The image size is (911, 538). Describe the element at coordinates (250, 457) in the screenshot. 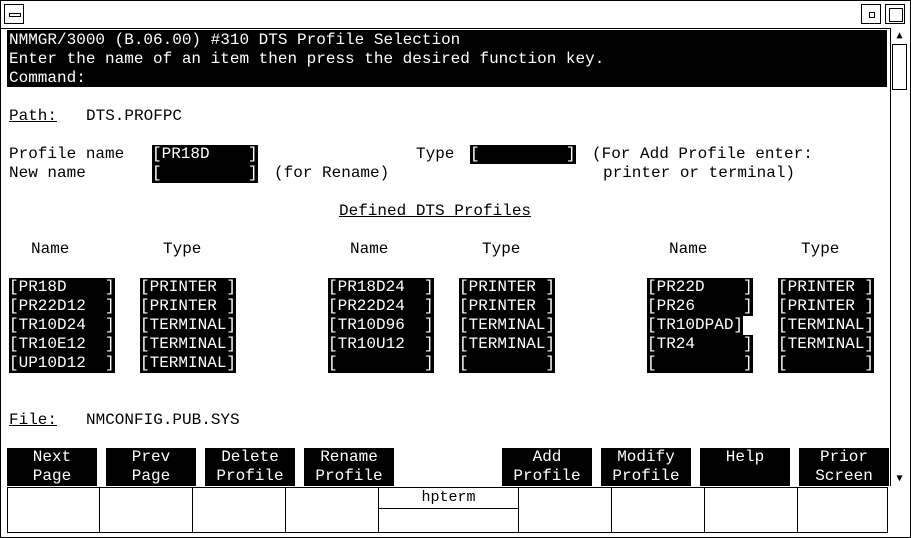

I see `fkey-label: Delete` at that location.